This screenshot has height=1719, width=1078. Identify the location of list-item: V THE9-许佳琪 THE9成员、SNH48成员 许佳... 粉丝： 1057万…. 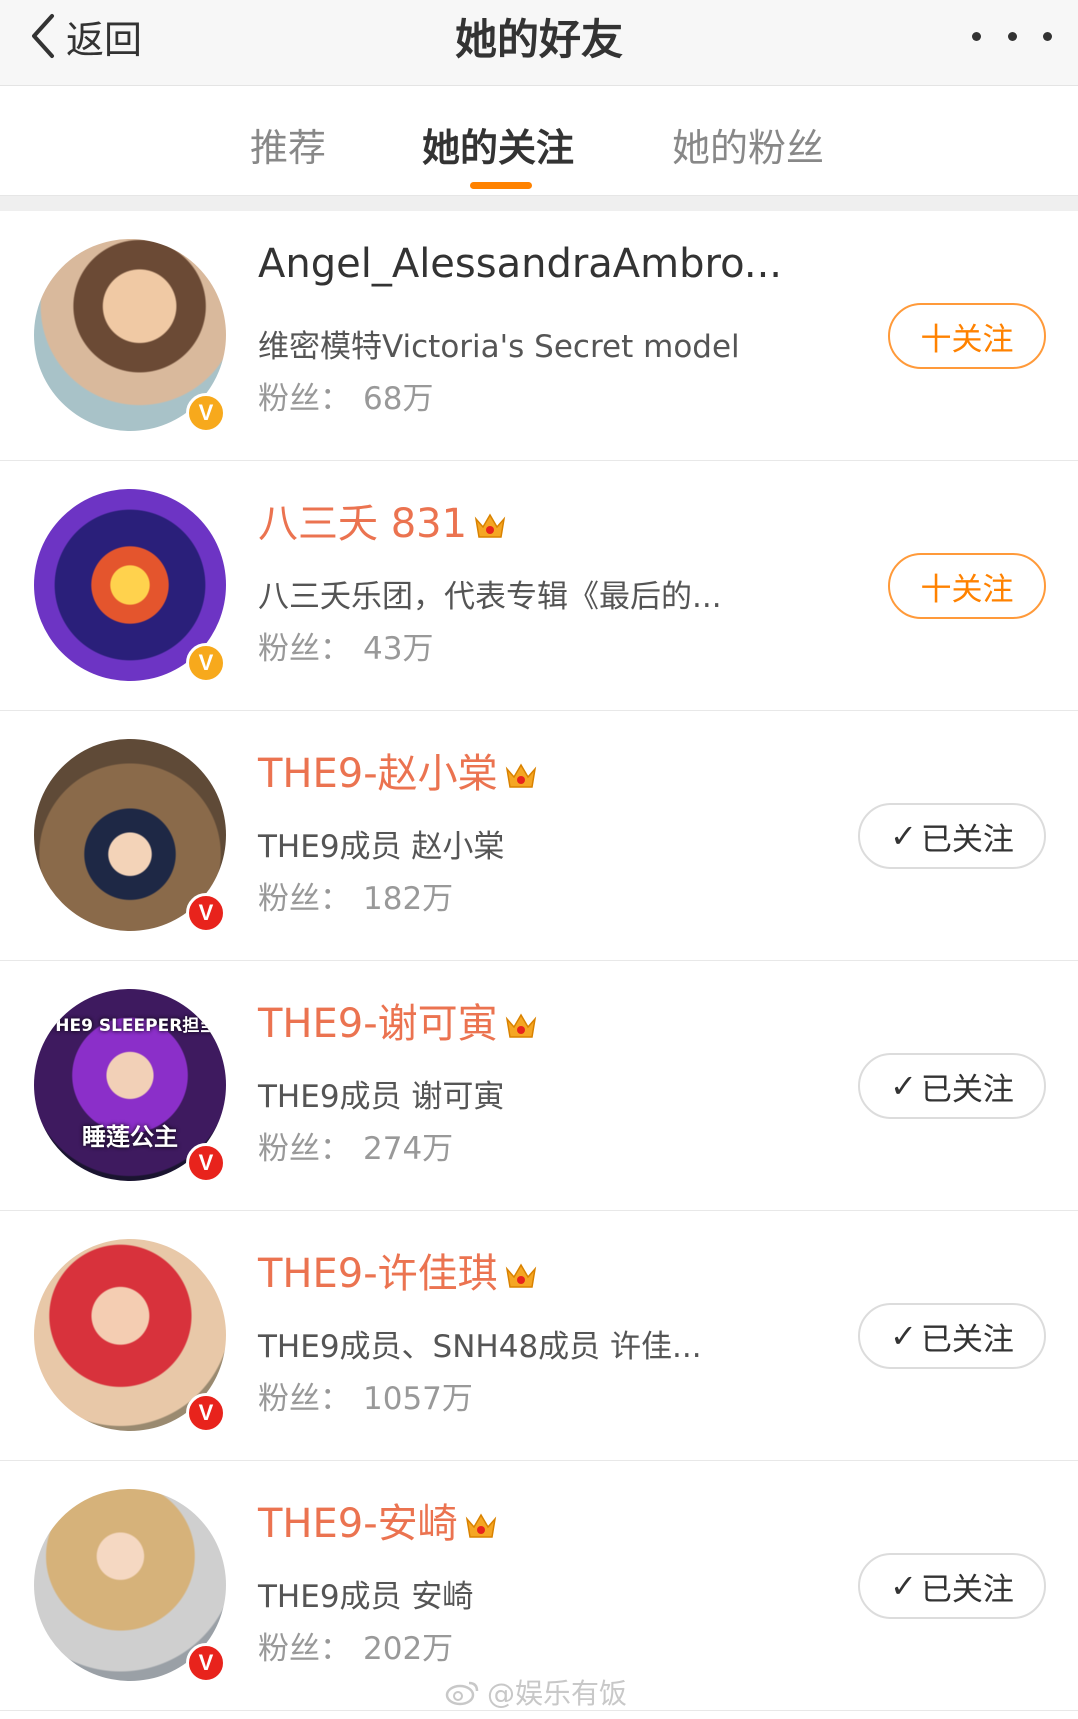
(539, 1336).